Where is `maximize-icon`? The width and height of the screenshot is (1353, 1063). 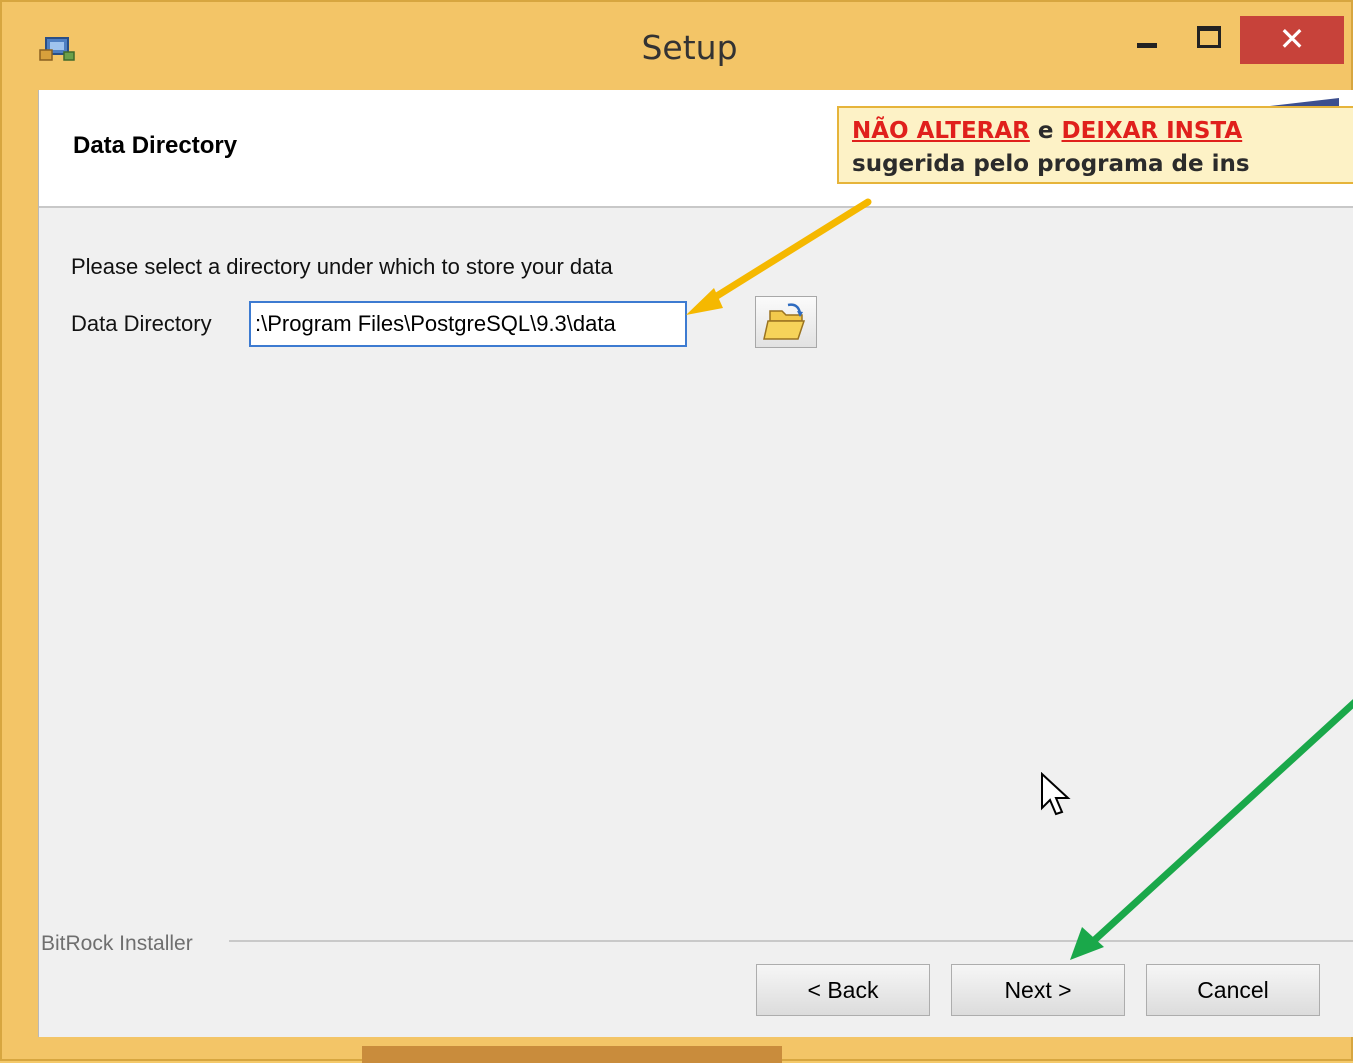 maximize-icon is located at coordinates (1209, 37).